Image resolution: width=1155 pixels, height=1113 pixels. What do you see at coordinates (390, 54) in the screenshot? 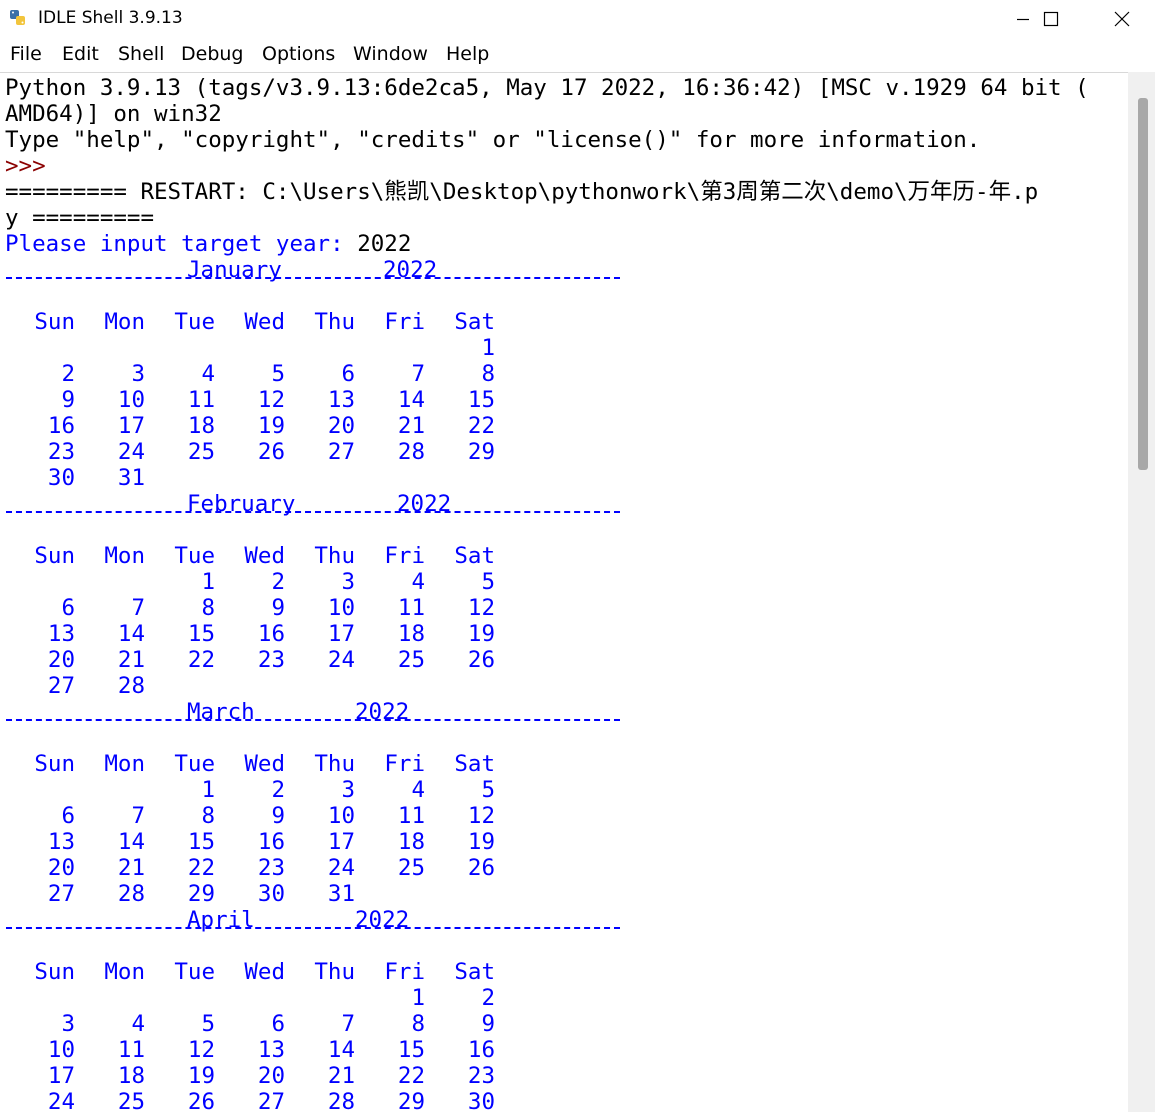
I see `menu-window: Window` at bounding box center [390, 54].